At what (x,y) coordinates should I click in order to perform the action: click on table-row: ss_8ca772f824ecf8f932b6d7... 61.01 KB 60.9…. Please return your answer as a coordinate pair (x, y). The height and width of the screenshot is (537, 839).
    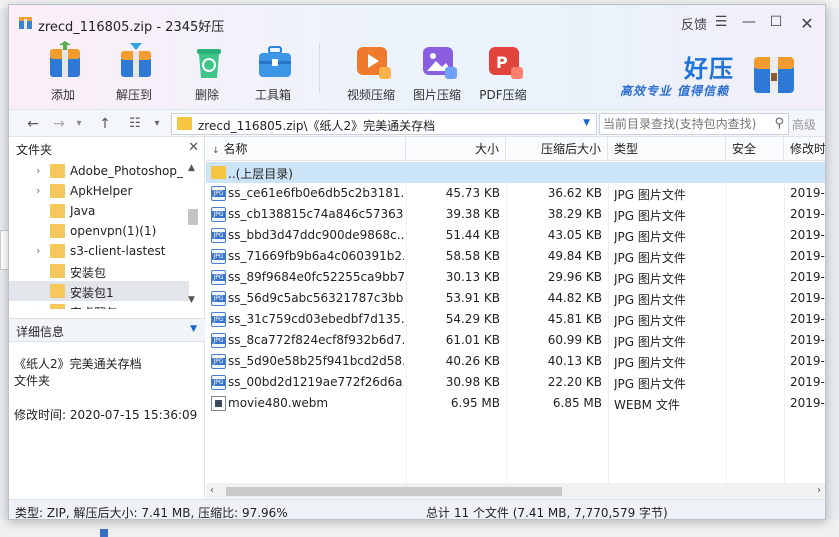
    Looking at the image, I should click on (515, 340).